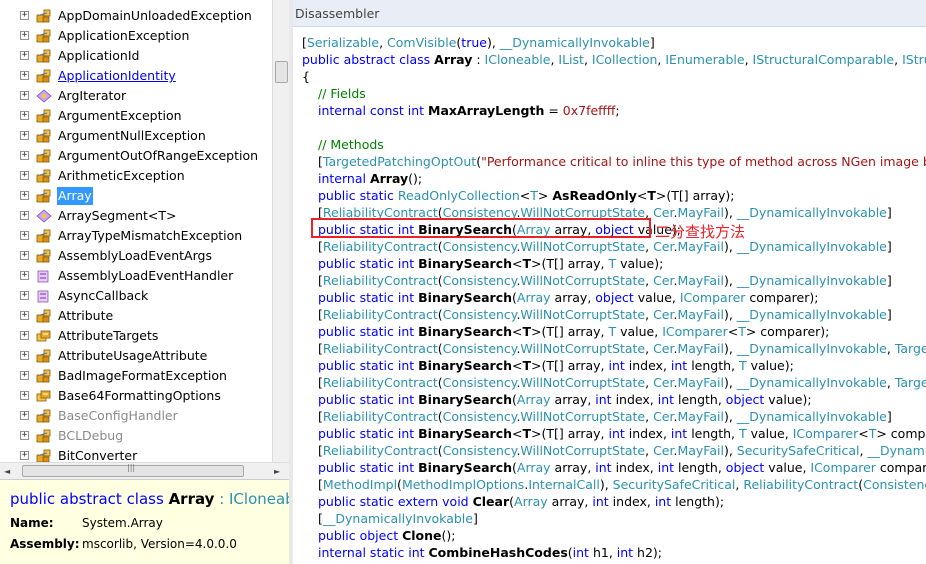 The image size is (926, 564). What do you see at coordinates (142, 376) in the screenshot?
I see `tree-item-label: BadImageFormatException` at bounding box center [142, 376].